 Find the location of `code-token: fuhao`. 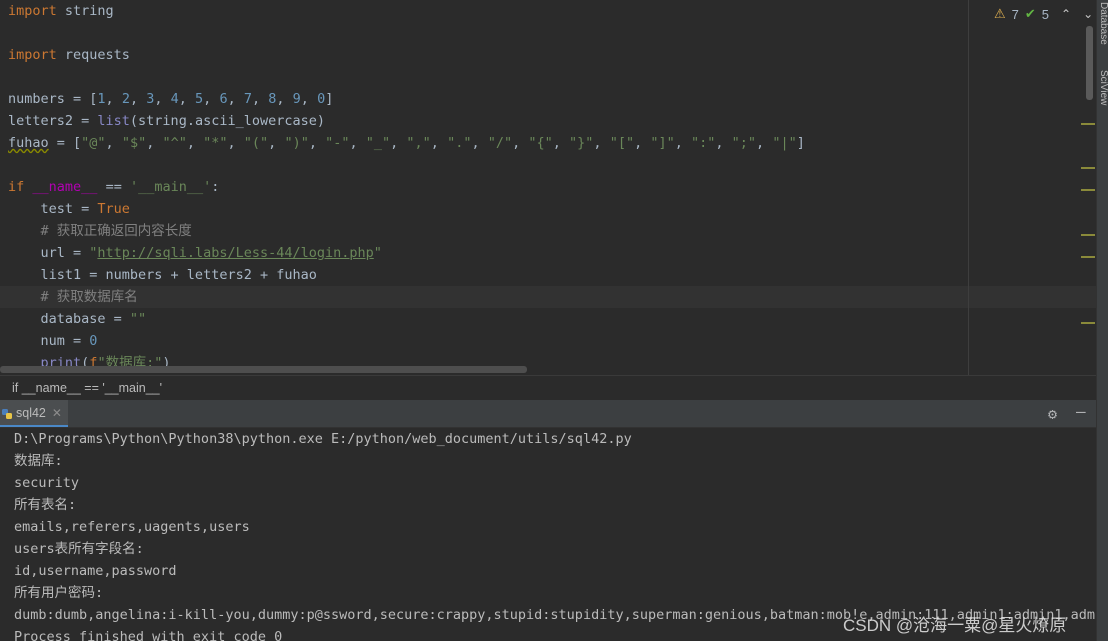

code-token: fuhao is located at coordinates (28, 143).